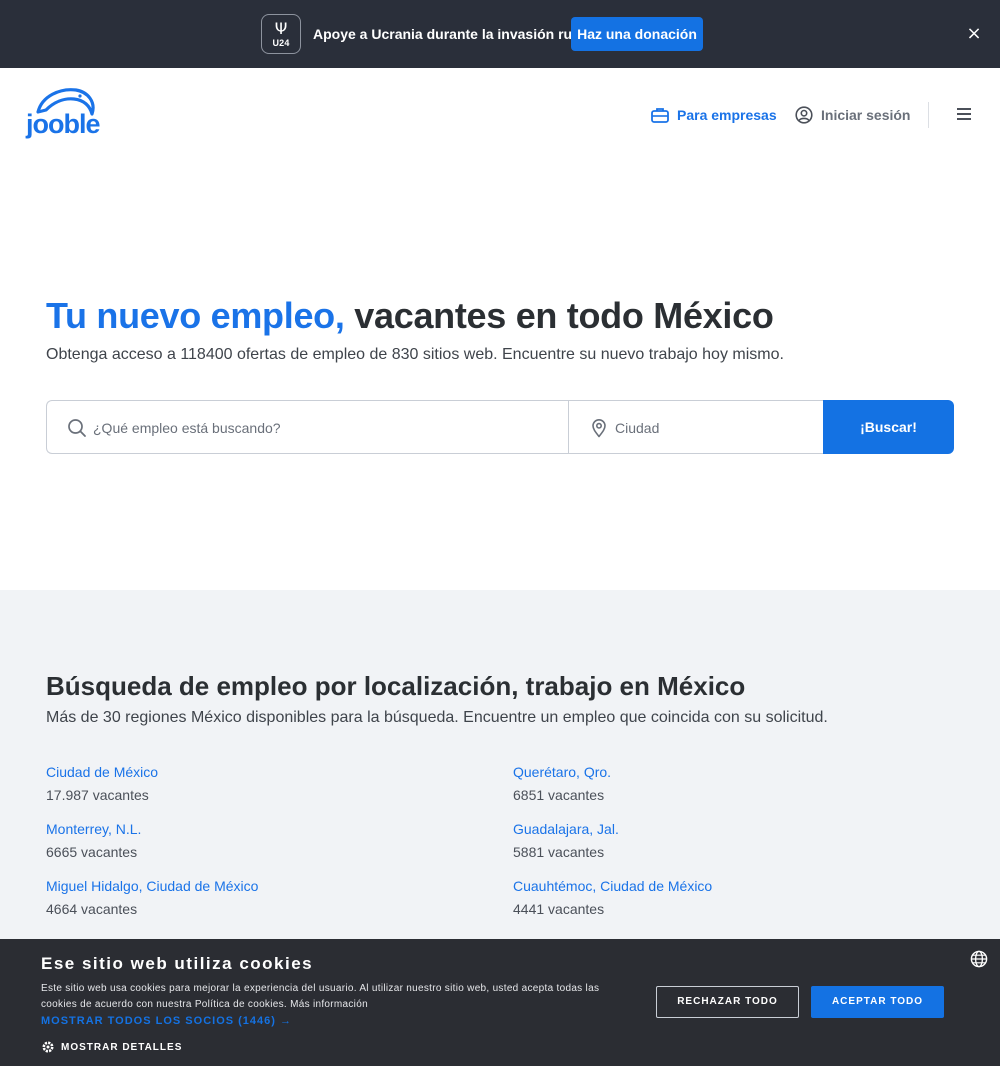  I want to click on location-count: 4441 vacantes, so click(559, 909).